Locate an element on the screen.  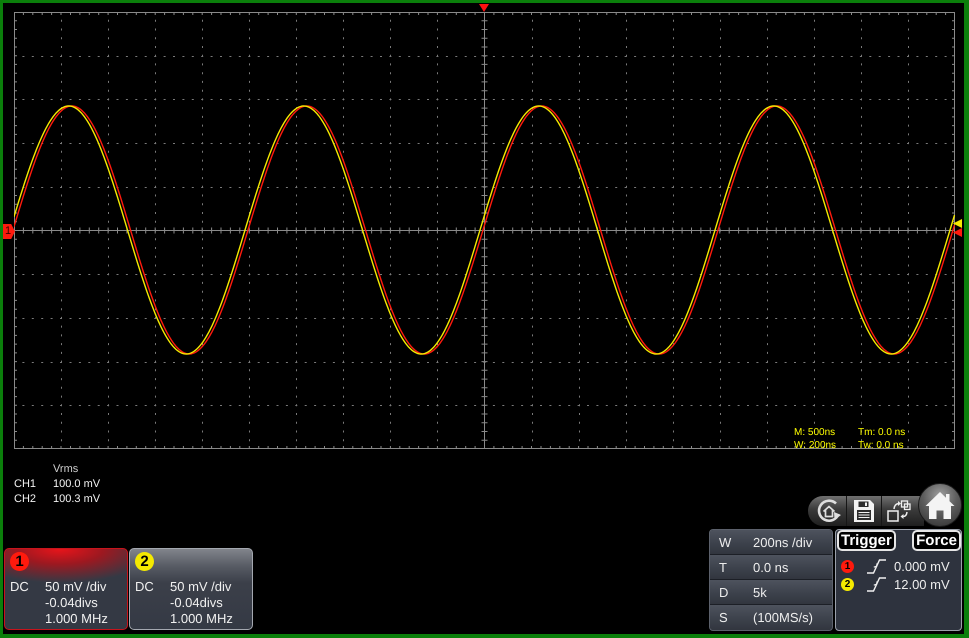
channel-panel: 2 DC 50 mV /div -0.04divs 1.000 MHz is located at coordinates (191, 589).